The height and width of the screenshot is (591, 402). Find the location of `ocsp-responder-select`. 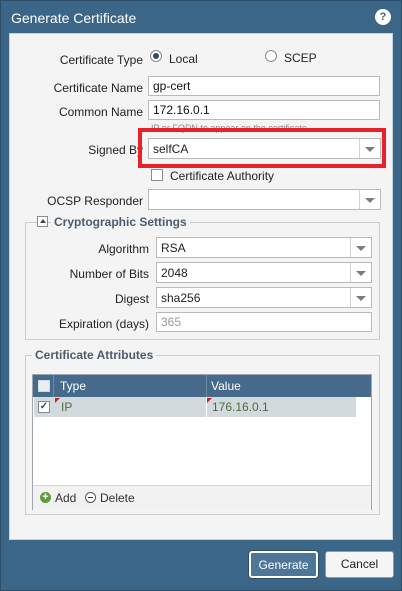

ocsp-responder-select is located at coordinates (264, 199).